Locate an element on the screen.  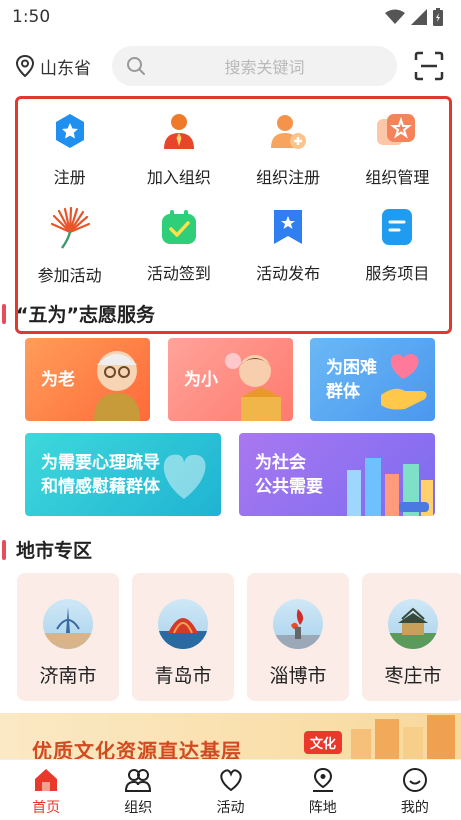
quick-action-label: 活动签到 is located at coordinates (178, 273).